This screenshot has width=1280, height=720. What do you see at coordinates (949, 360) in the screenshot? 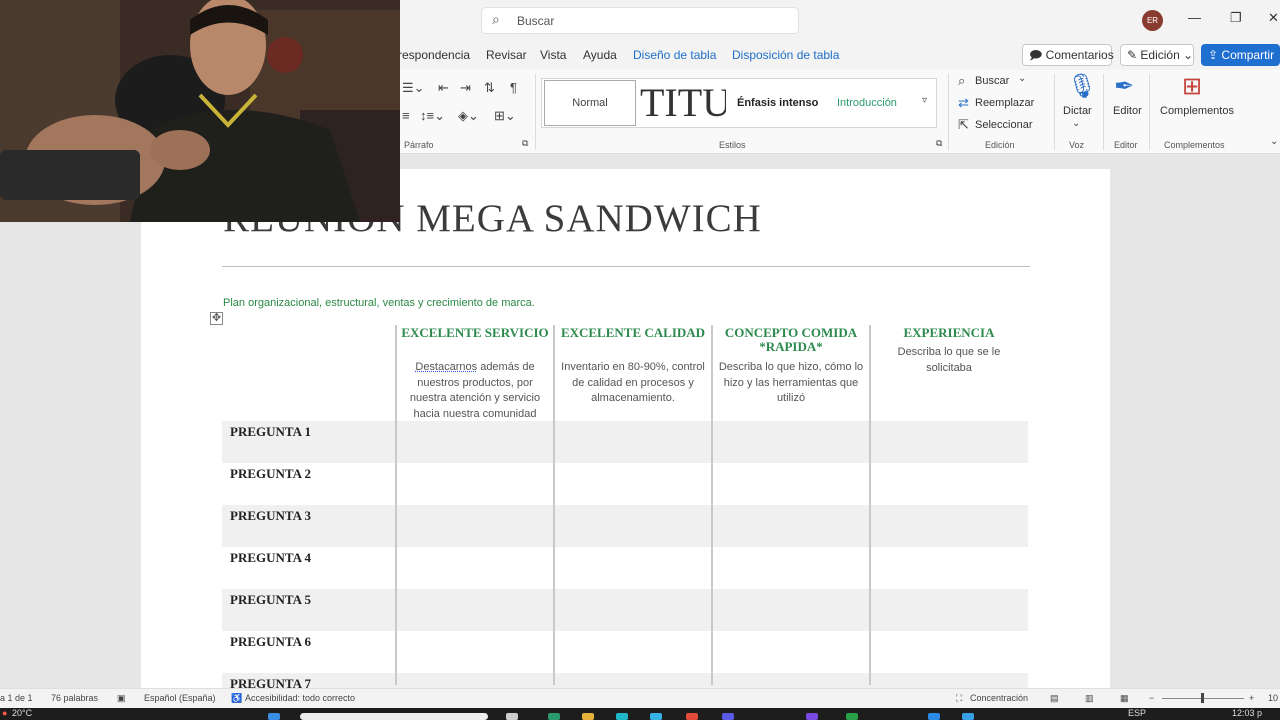
I see `column-description-experiencia: Describa lo que se le solicitaba` at bounding box center [949, 360].